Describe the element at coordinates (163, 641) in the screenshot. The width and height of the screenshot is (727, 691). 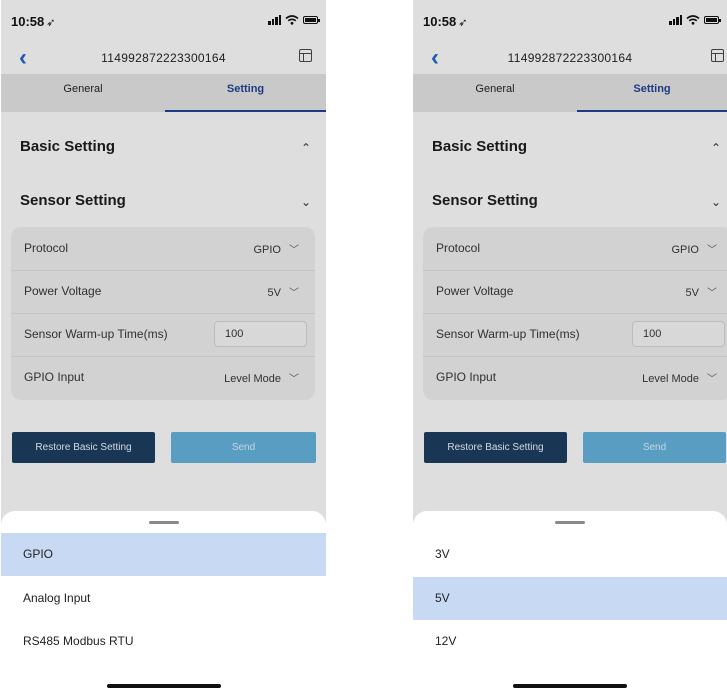
I see `option-rs485-modbus-rtu: RS485 Modbus RTU` at that location.